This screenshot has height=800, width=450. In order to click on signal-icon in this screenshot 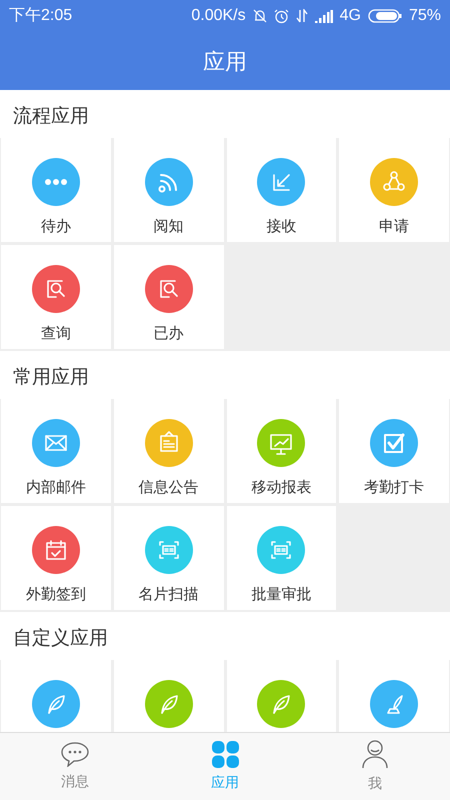, I will do `click(323, 16)`.